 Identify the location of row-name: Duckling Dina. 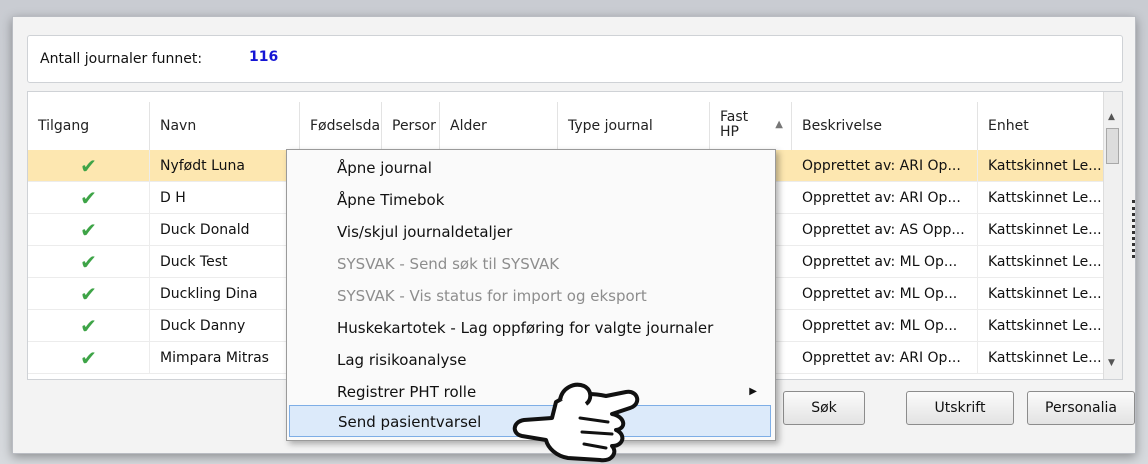
(225, 294).